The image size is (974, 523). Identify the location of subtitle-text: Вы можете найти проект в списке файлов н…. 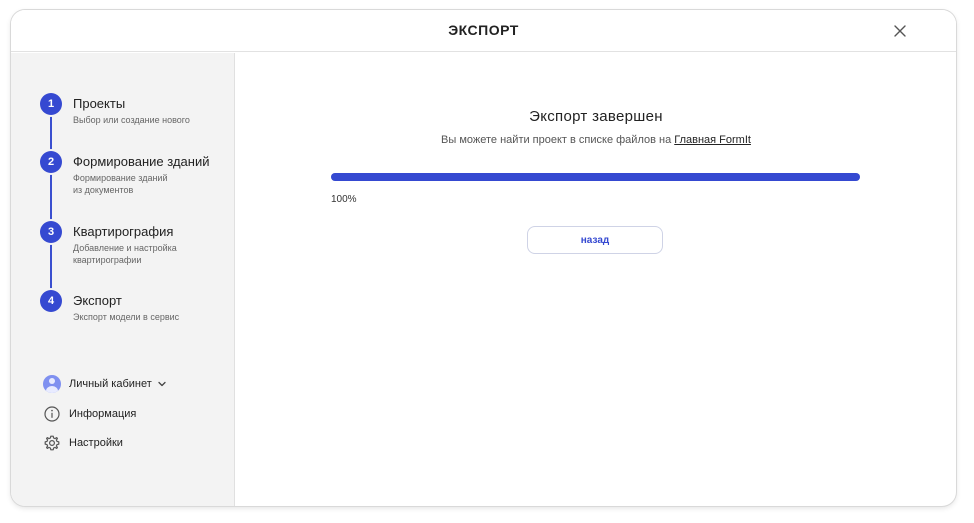
(558, 140).